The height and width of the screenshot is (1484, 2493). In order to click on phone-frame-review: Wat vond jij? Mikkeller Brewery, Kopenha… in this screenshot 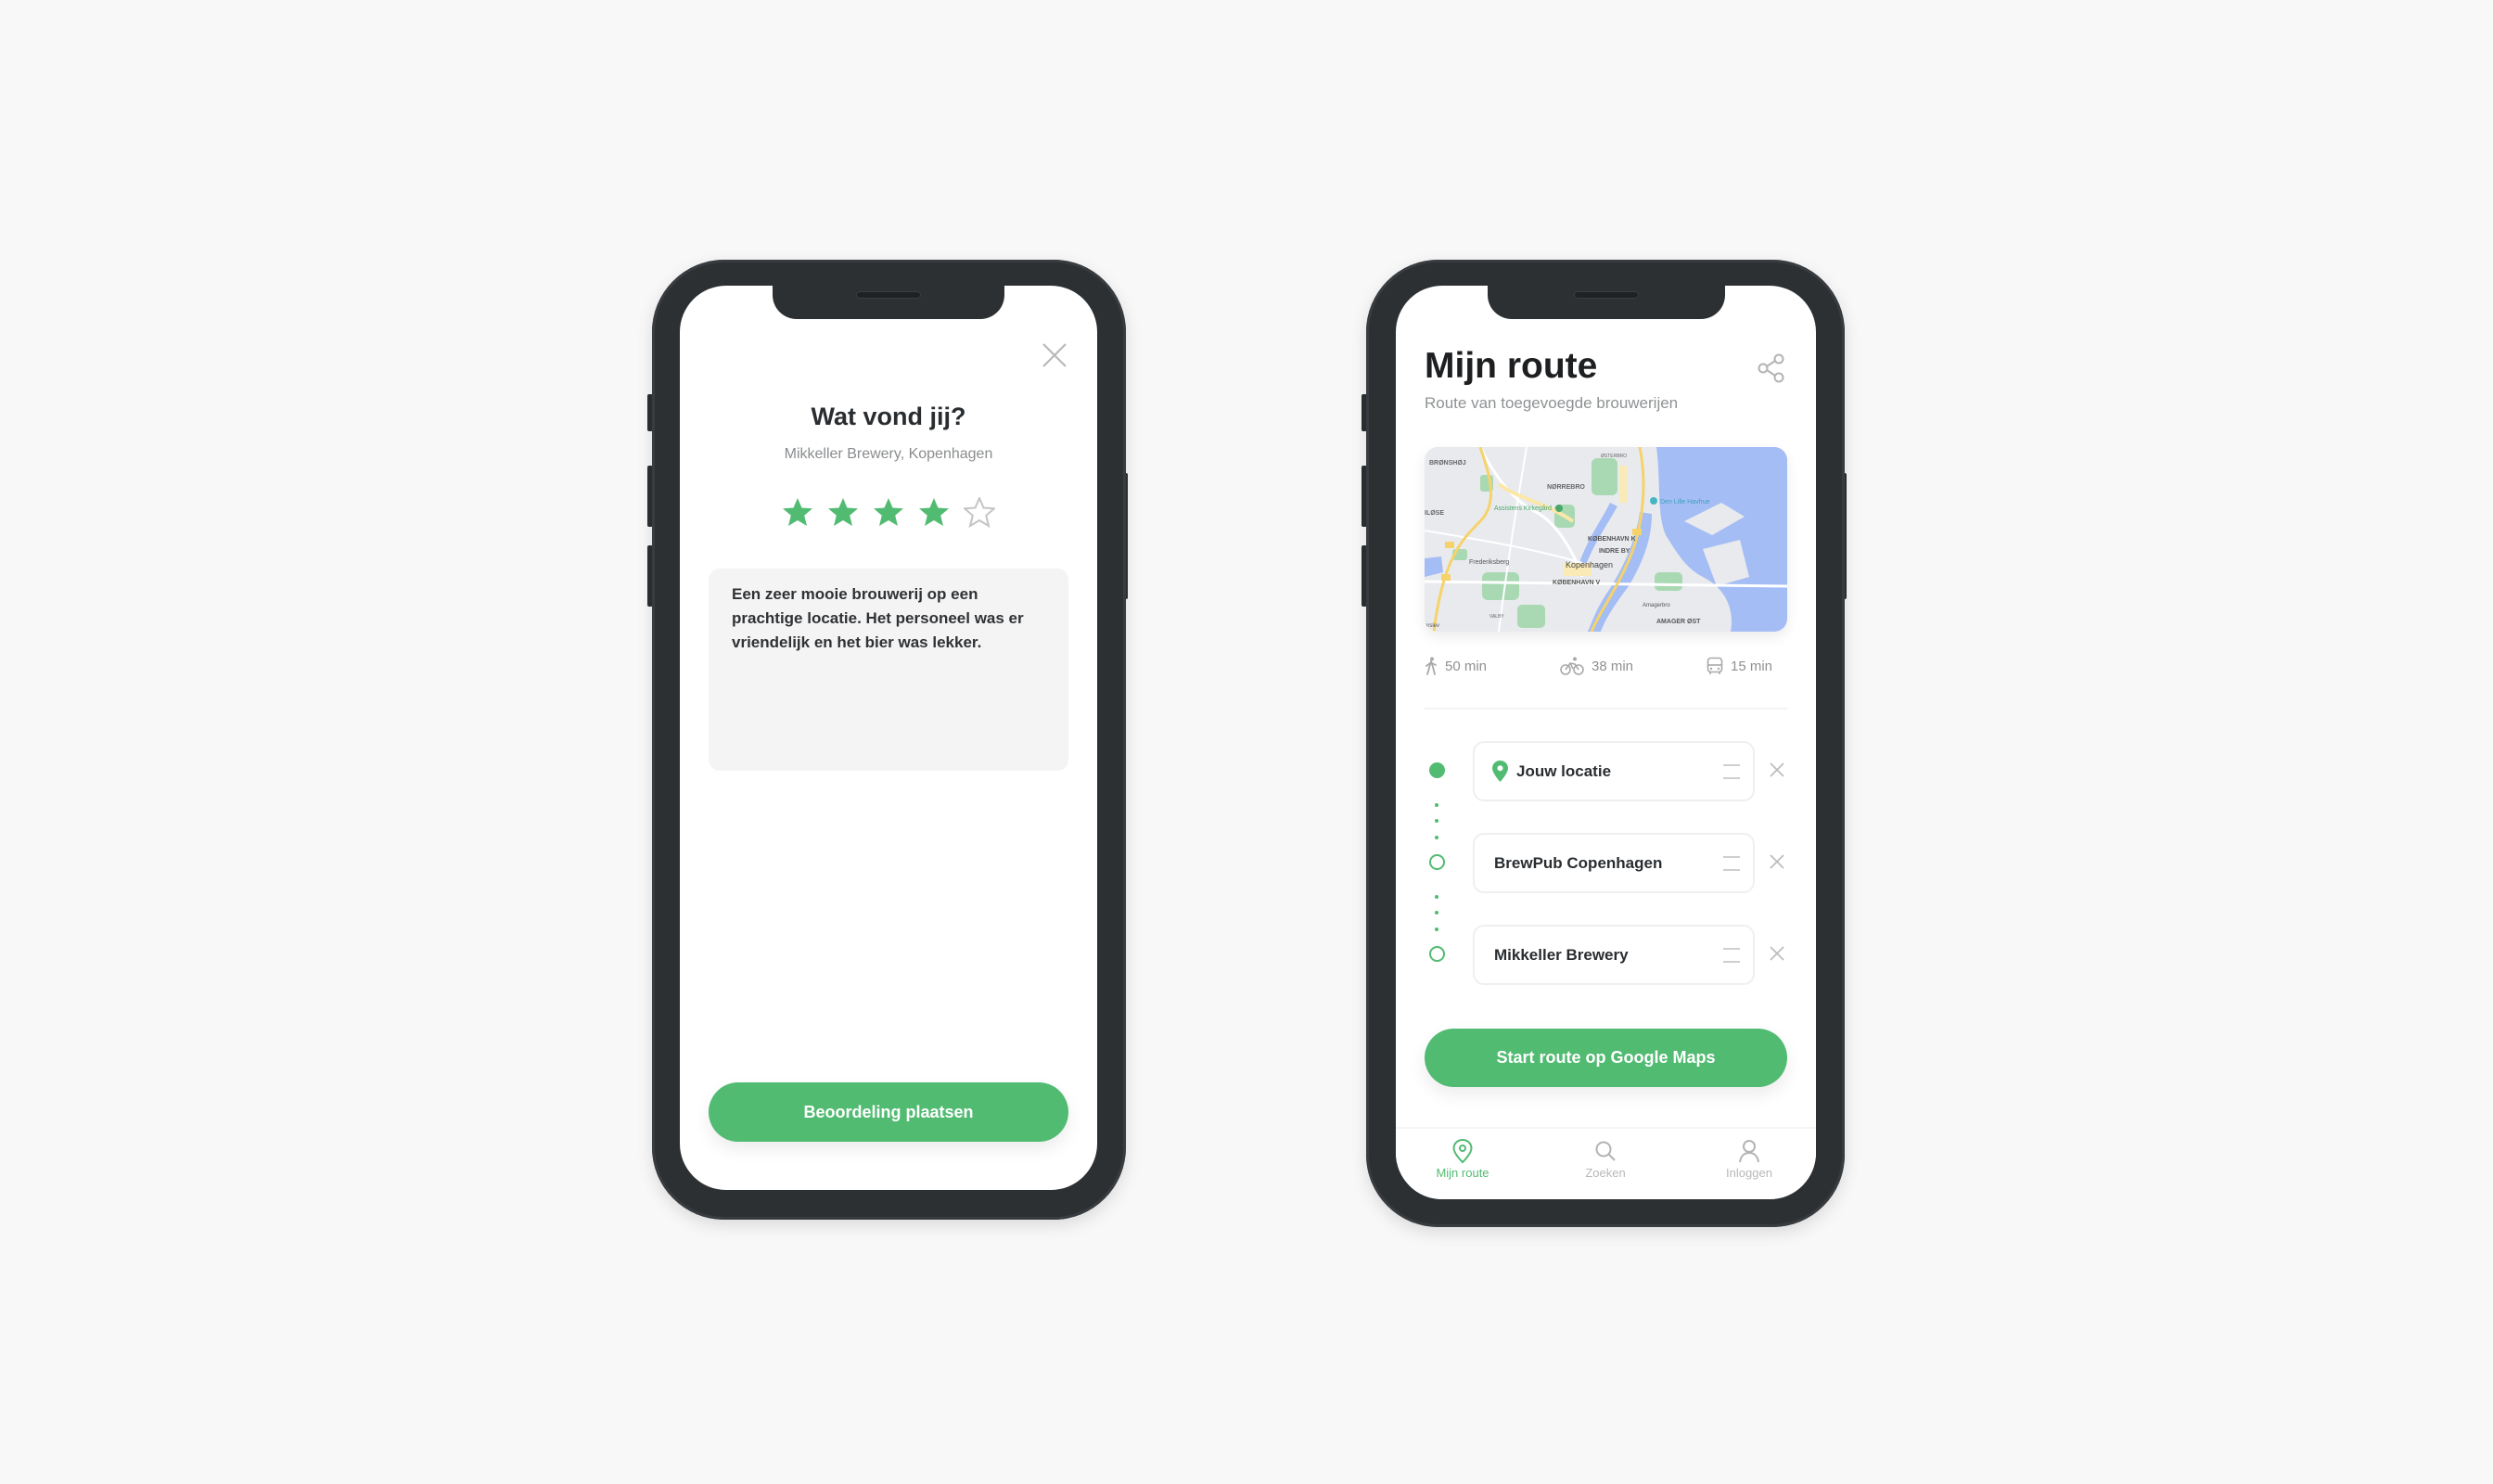, I will do `click(889, 740)`.